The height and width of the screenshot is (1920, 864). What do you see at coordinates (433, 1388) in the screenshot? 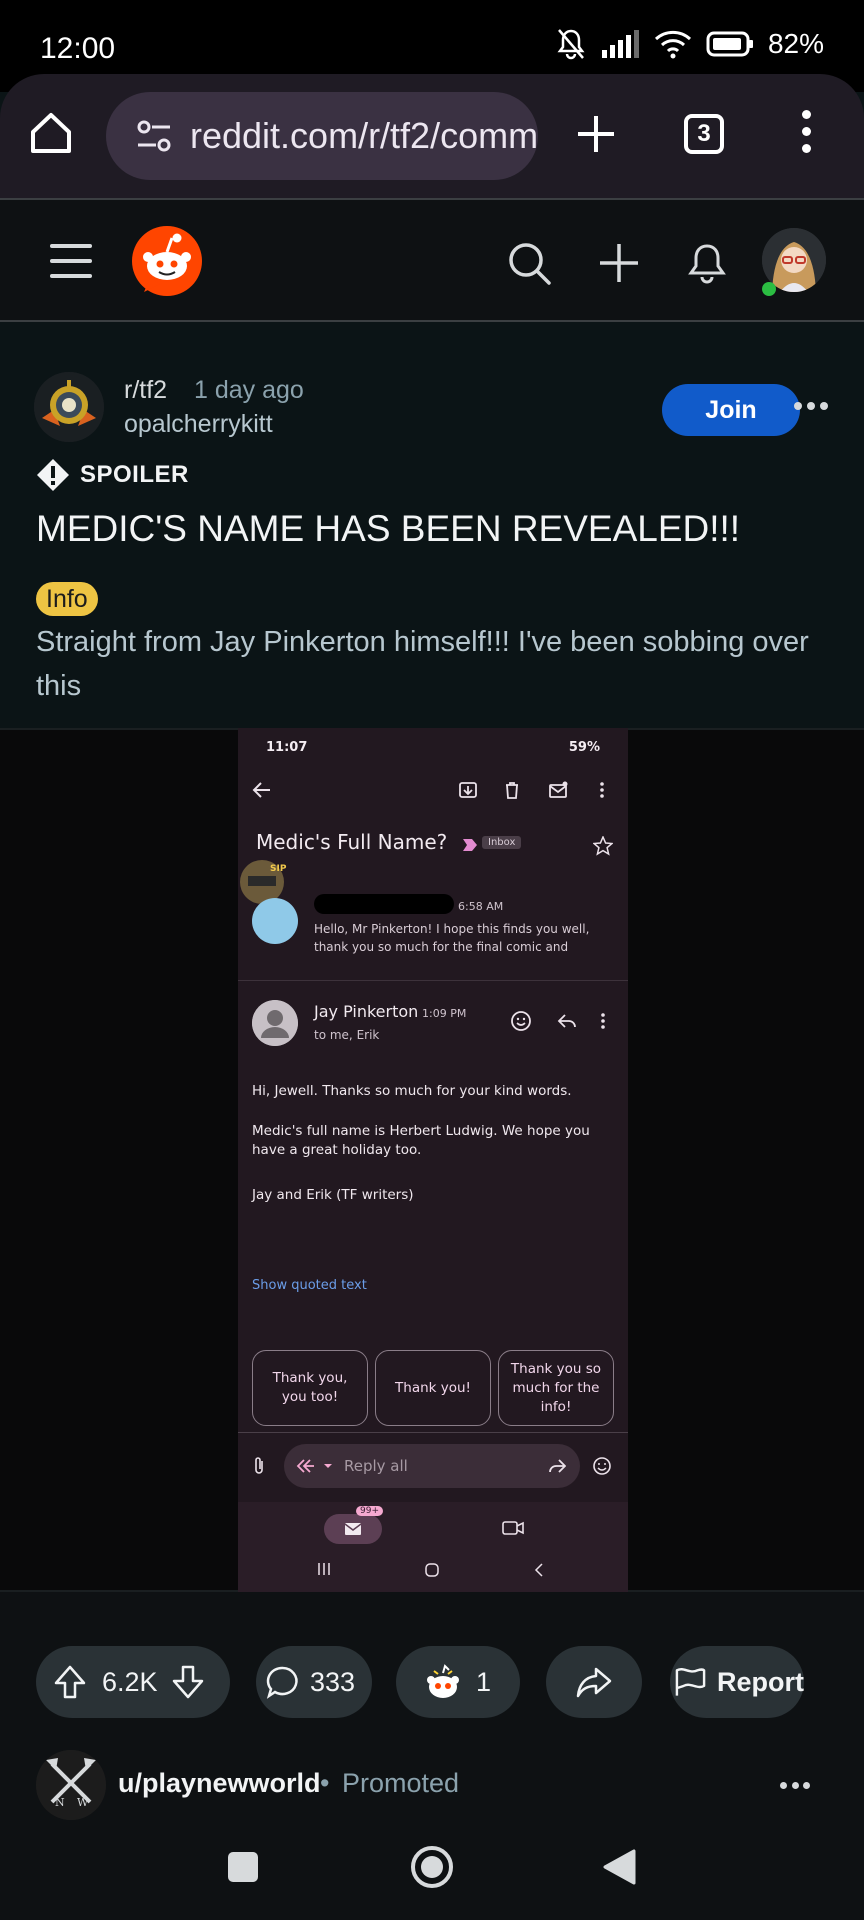
I see `smart-reply-chip: Thank you!` at bounding box center [433, 1388].